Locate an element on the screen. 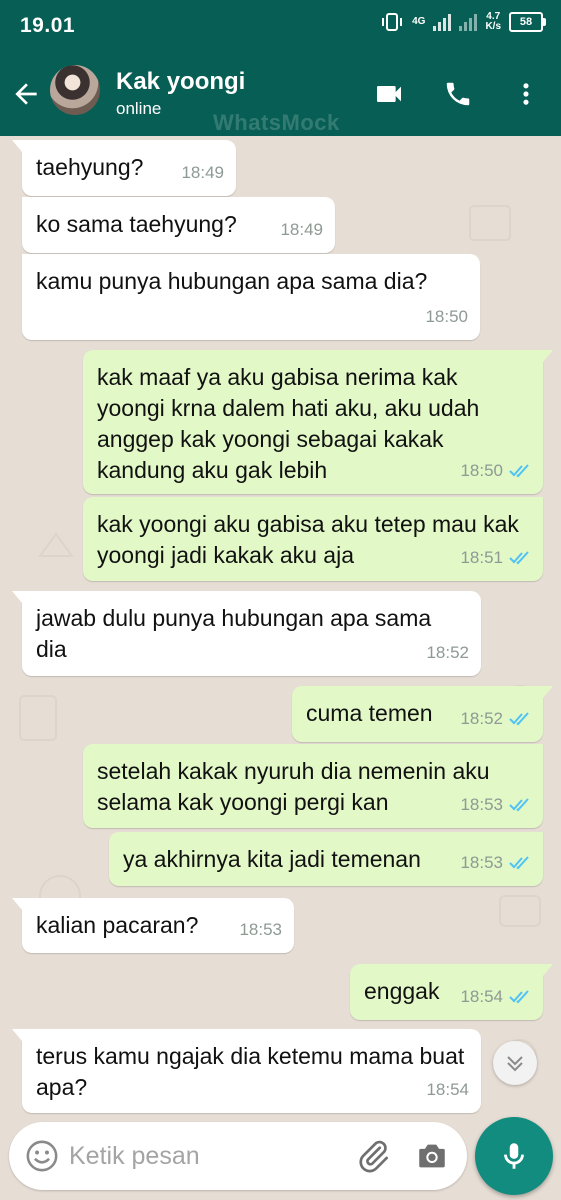 The image size is (561, 1200). message-time: 18:51 is located at coordinates (481, 557).